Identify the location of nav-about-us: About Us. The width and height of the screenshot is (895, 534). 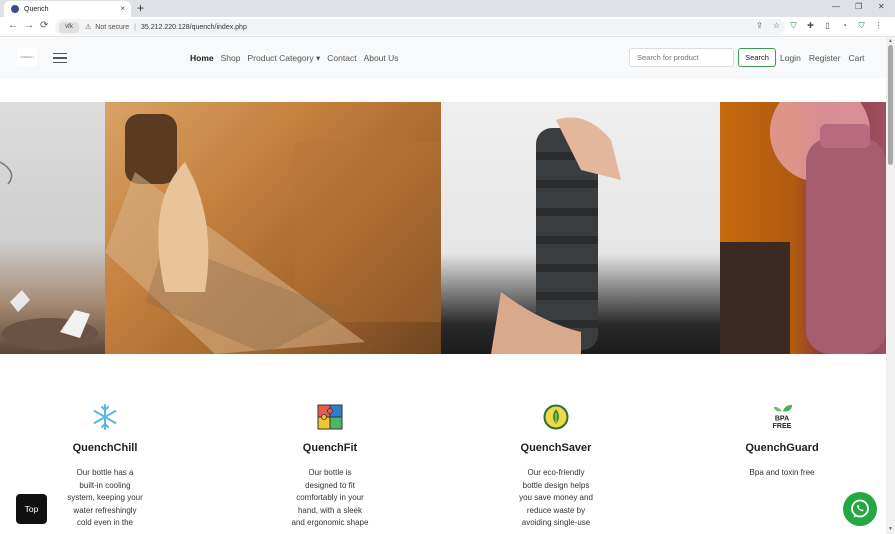
(381, 58).